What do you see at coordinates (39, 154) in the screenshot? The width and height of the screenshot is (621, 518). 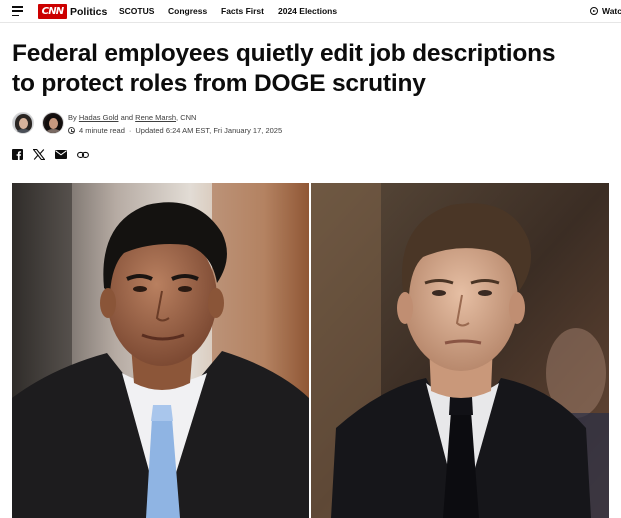 I see `x-icon` at bounding box center [39, 154].